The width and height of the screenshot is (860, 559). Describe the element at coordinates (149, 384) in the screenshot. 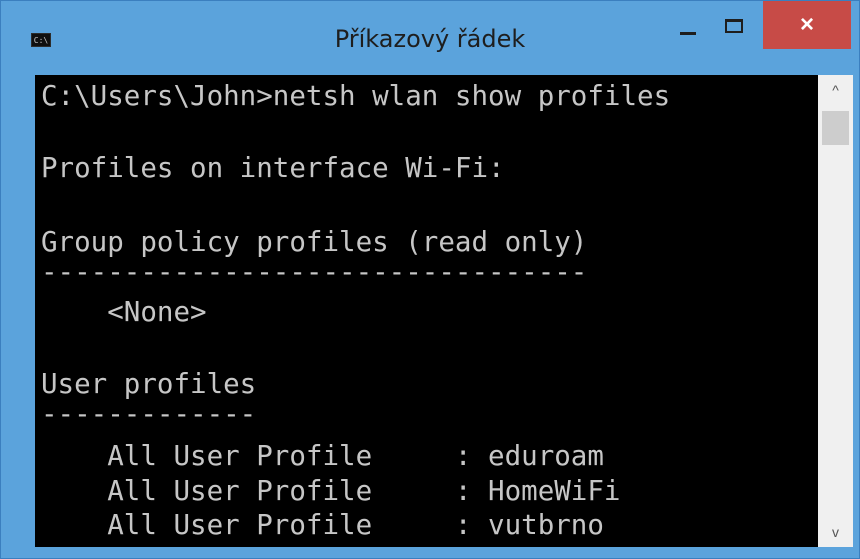

I see `console-line: User profiles` at that location.